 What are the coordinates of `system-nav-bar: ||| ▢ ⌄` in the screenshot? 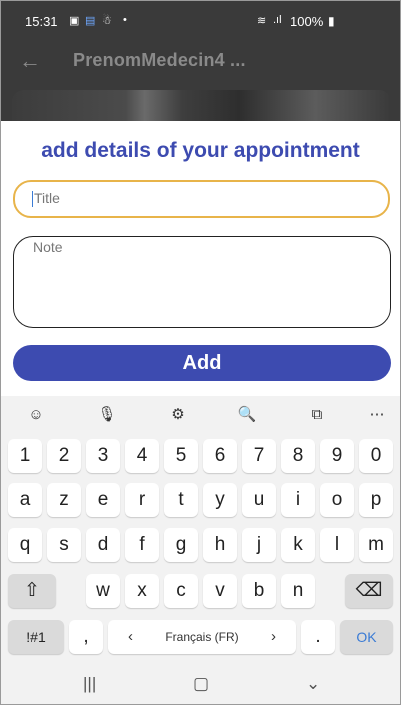 It's located at (200, 684).